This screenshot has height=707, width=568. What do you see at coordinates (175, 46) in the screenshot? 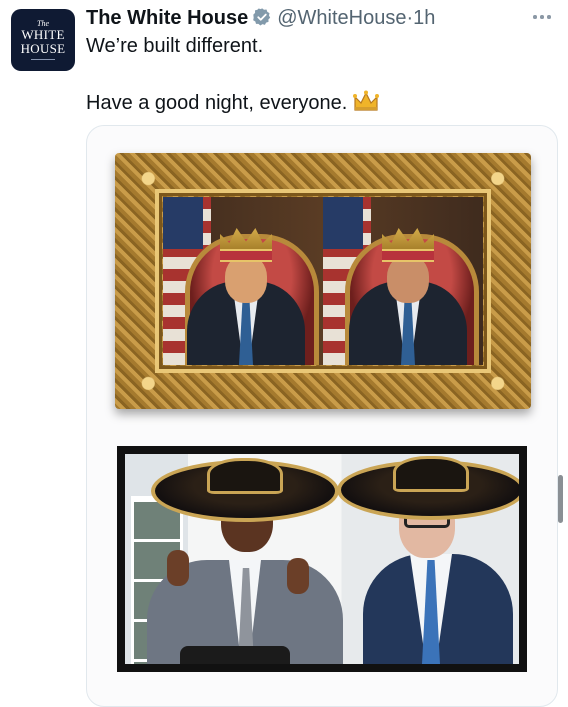
I see `tweet-text-line-1: We’re built different.` at bounding box center [175, 46].